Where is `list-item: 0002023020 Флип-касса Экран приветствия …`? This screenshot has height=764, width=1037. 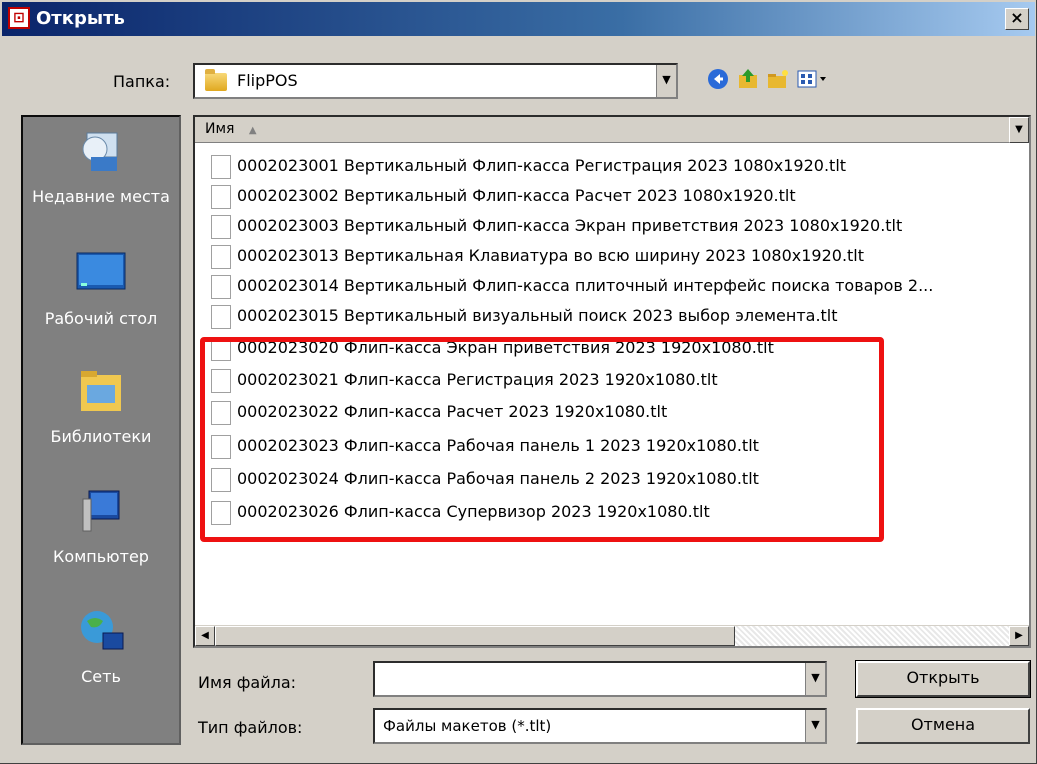 list-item: 0002023020 Флип-касса Экран приветствия … is located at coordinates (620, 348).